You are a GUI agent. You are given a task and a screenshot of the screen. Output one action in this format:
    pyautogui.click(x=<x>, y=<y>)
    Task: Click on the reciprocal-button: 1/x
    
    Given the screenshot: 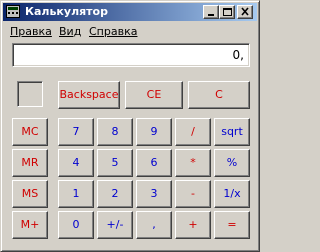 What is the action you would take?
    pyautogui.click(x=232, y=194)
    